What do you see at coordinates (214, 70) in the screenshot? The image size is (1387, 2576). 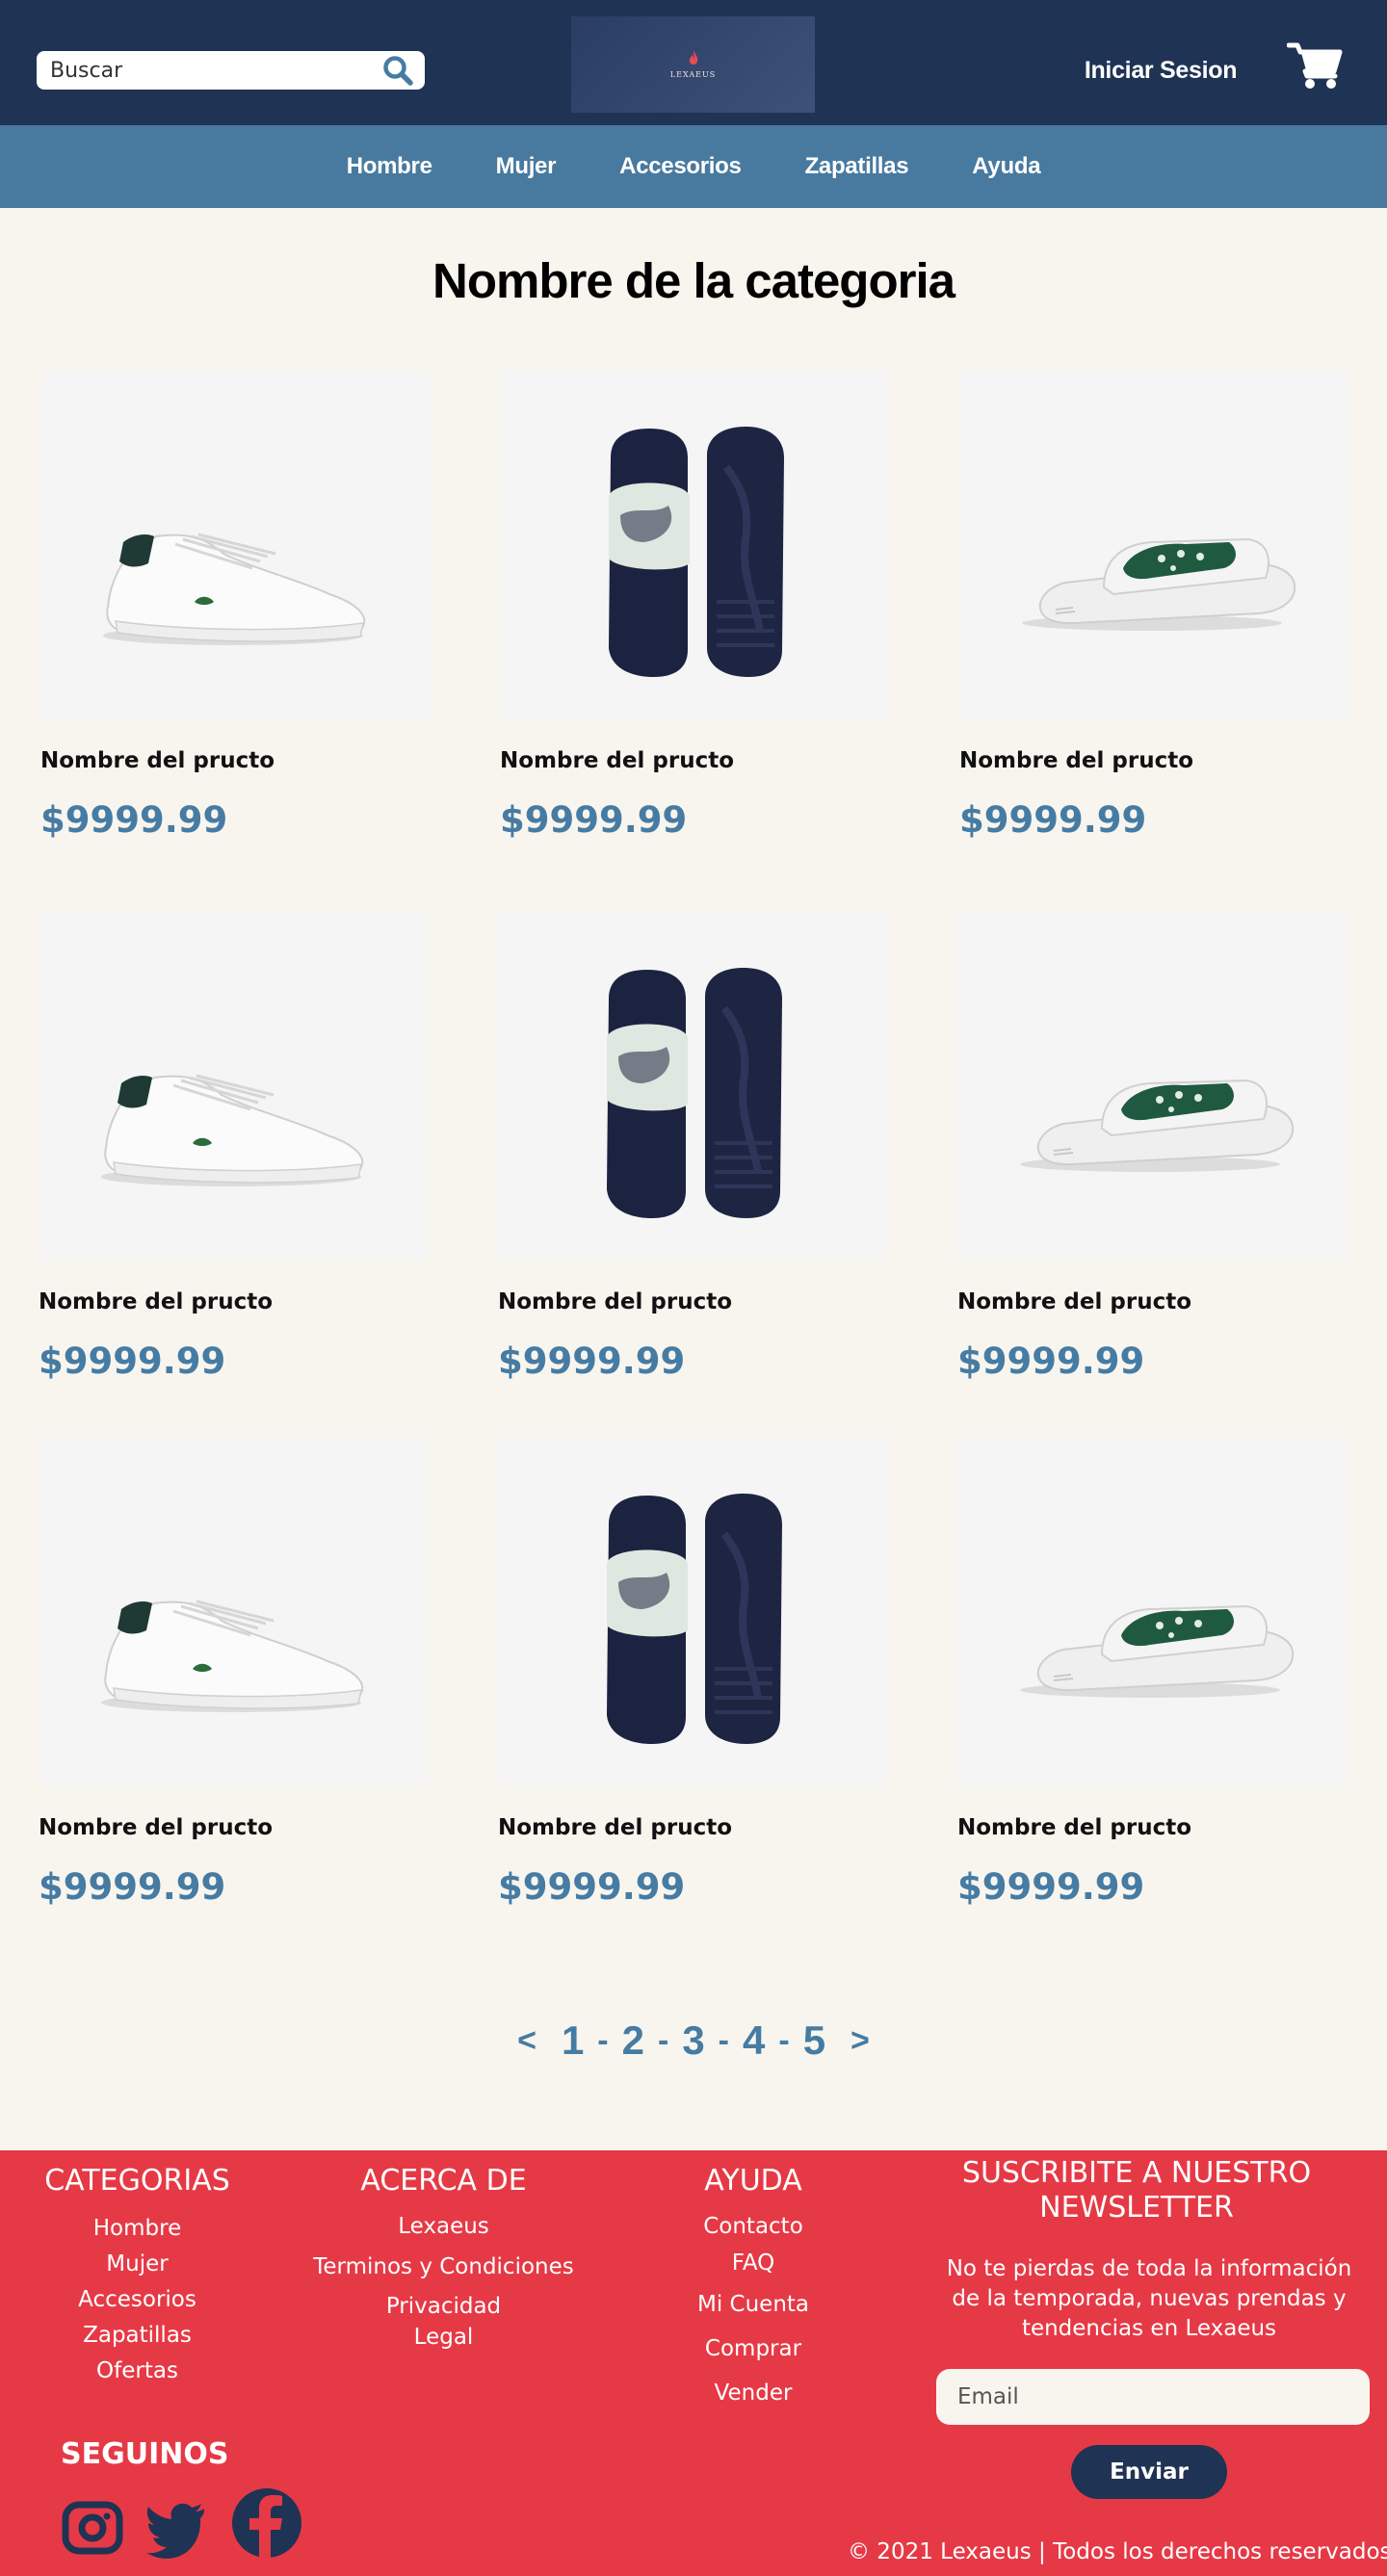 I see `search-input` at bounding box center [214, 70].